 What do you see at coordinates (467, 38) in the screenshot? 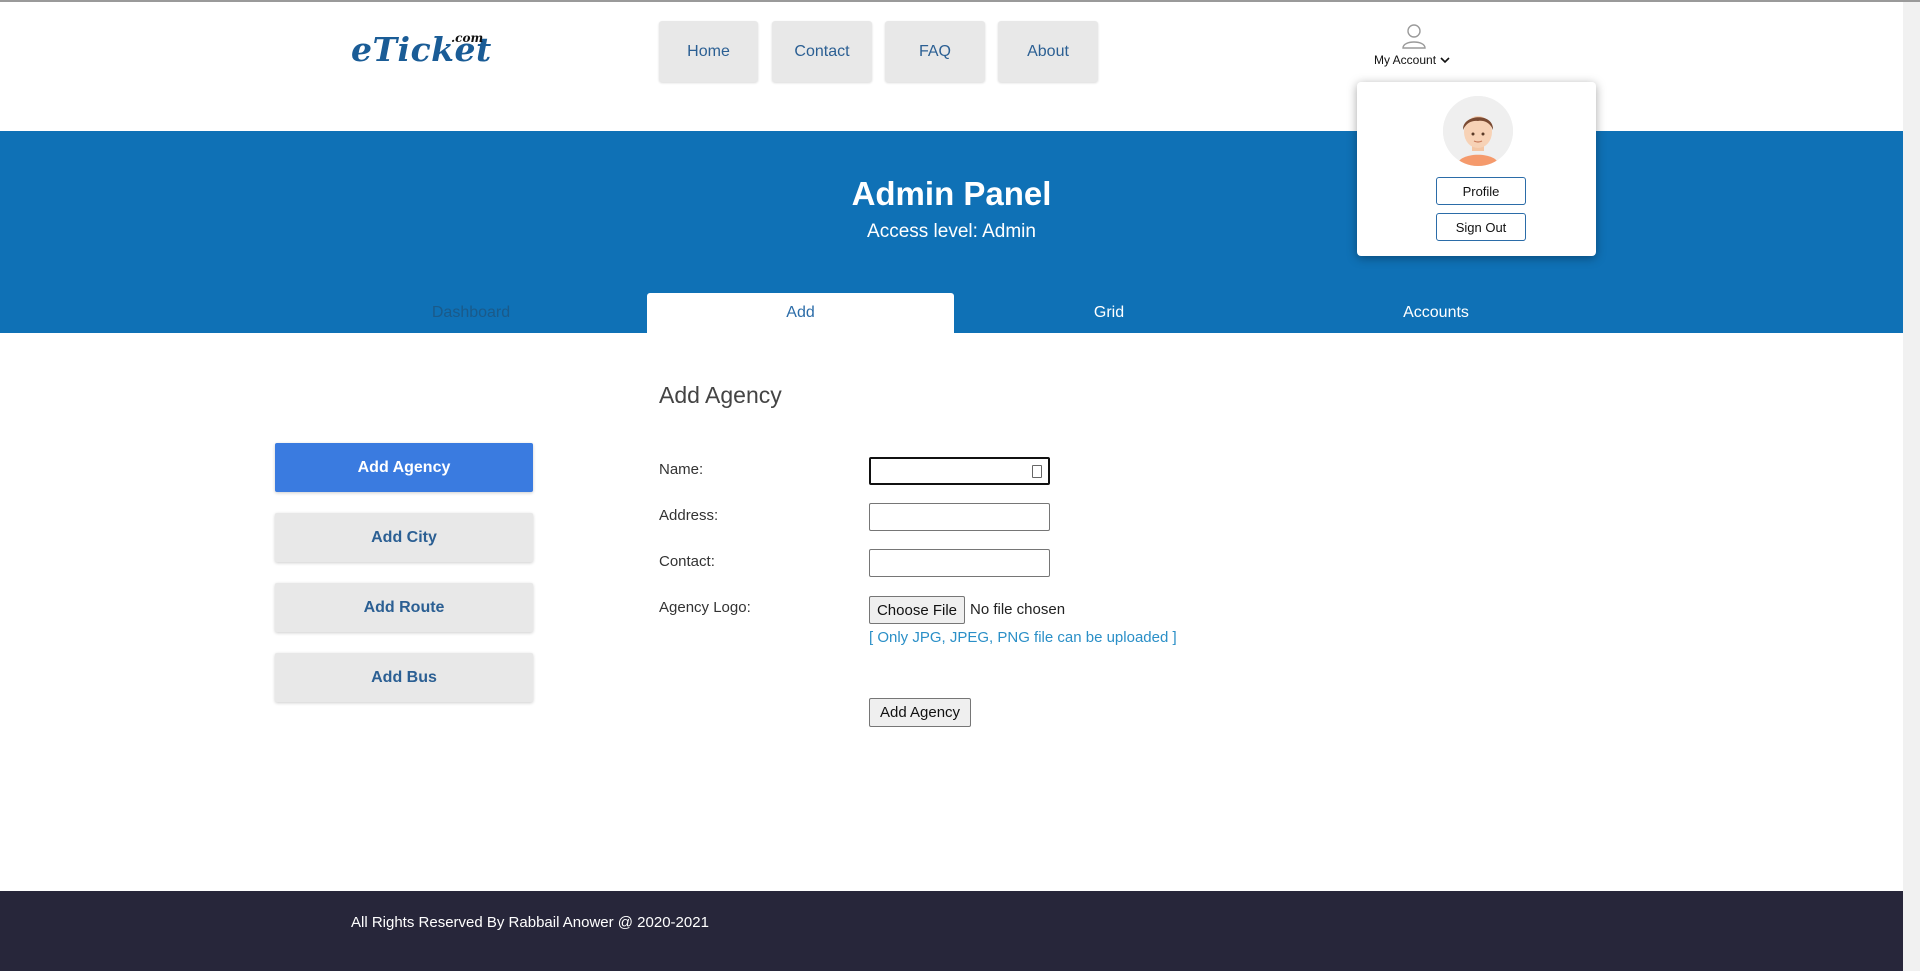
I see `logo-suffix: .com` at bounding box center [467, 38].